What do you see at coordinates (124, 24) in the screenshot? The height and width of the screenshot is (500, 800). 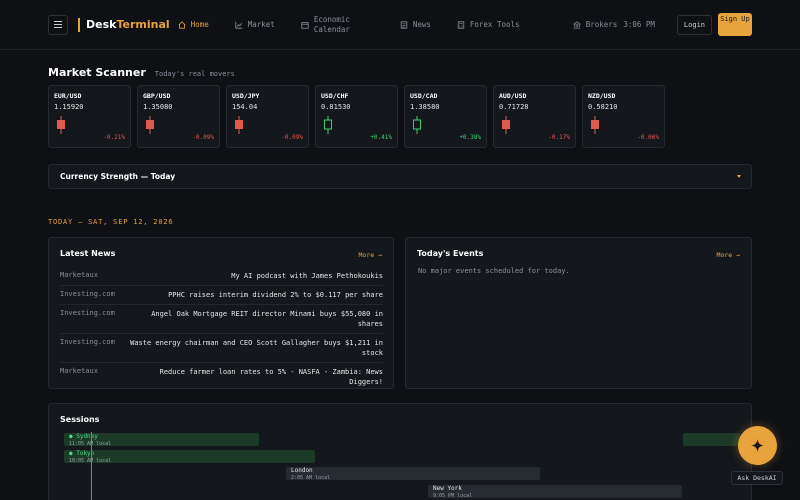 I see `logo: Desk Terminal` at bounding box center [124, 24].